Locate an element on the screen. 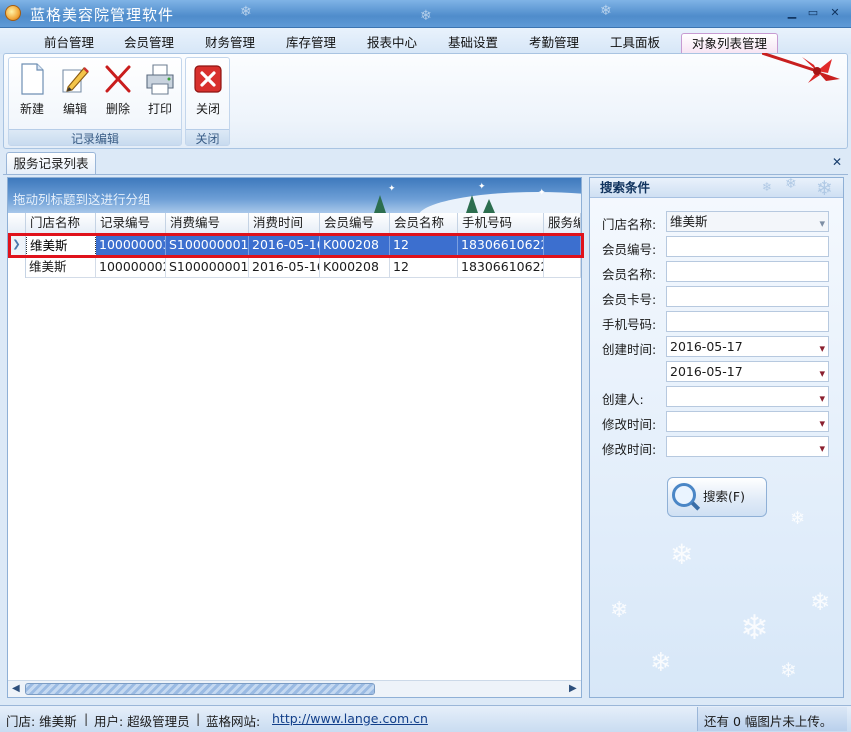 The height and width of the screenshot is (732, 851). tab-object-list: 对象列表管理 is located at coordinates (729, 43).